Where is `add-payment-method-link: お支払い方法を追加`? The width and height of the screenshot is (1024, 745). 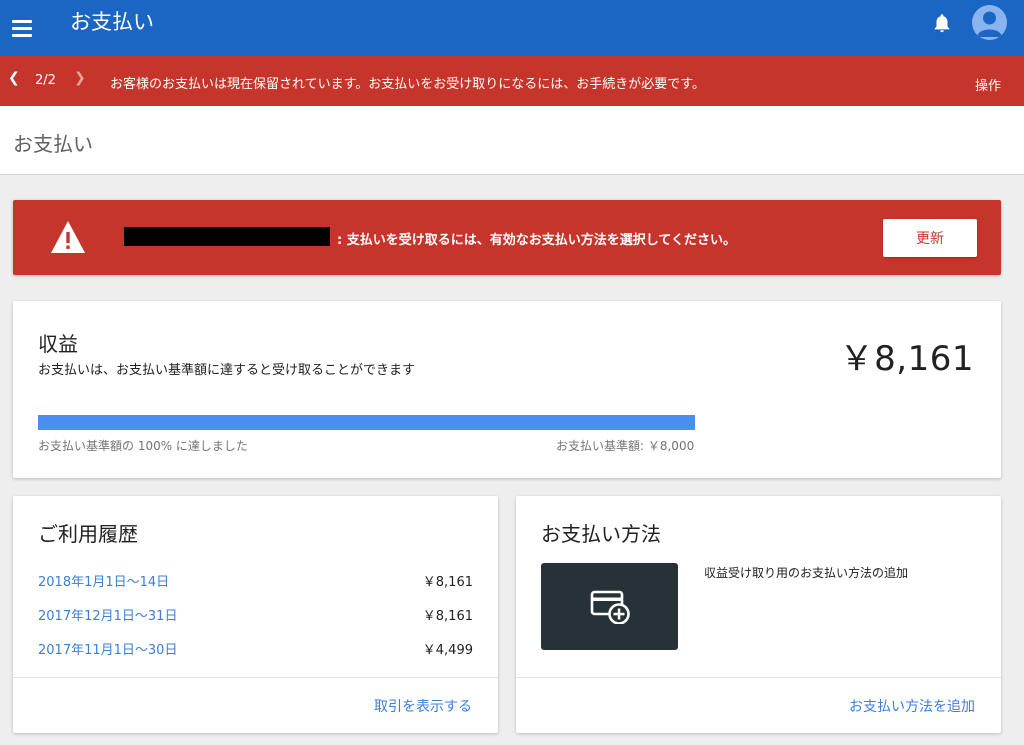
add-payment-method-link: お支払い方法を追加 is located at coordinates (912, 706).